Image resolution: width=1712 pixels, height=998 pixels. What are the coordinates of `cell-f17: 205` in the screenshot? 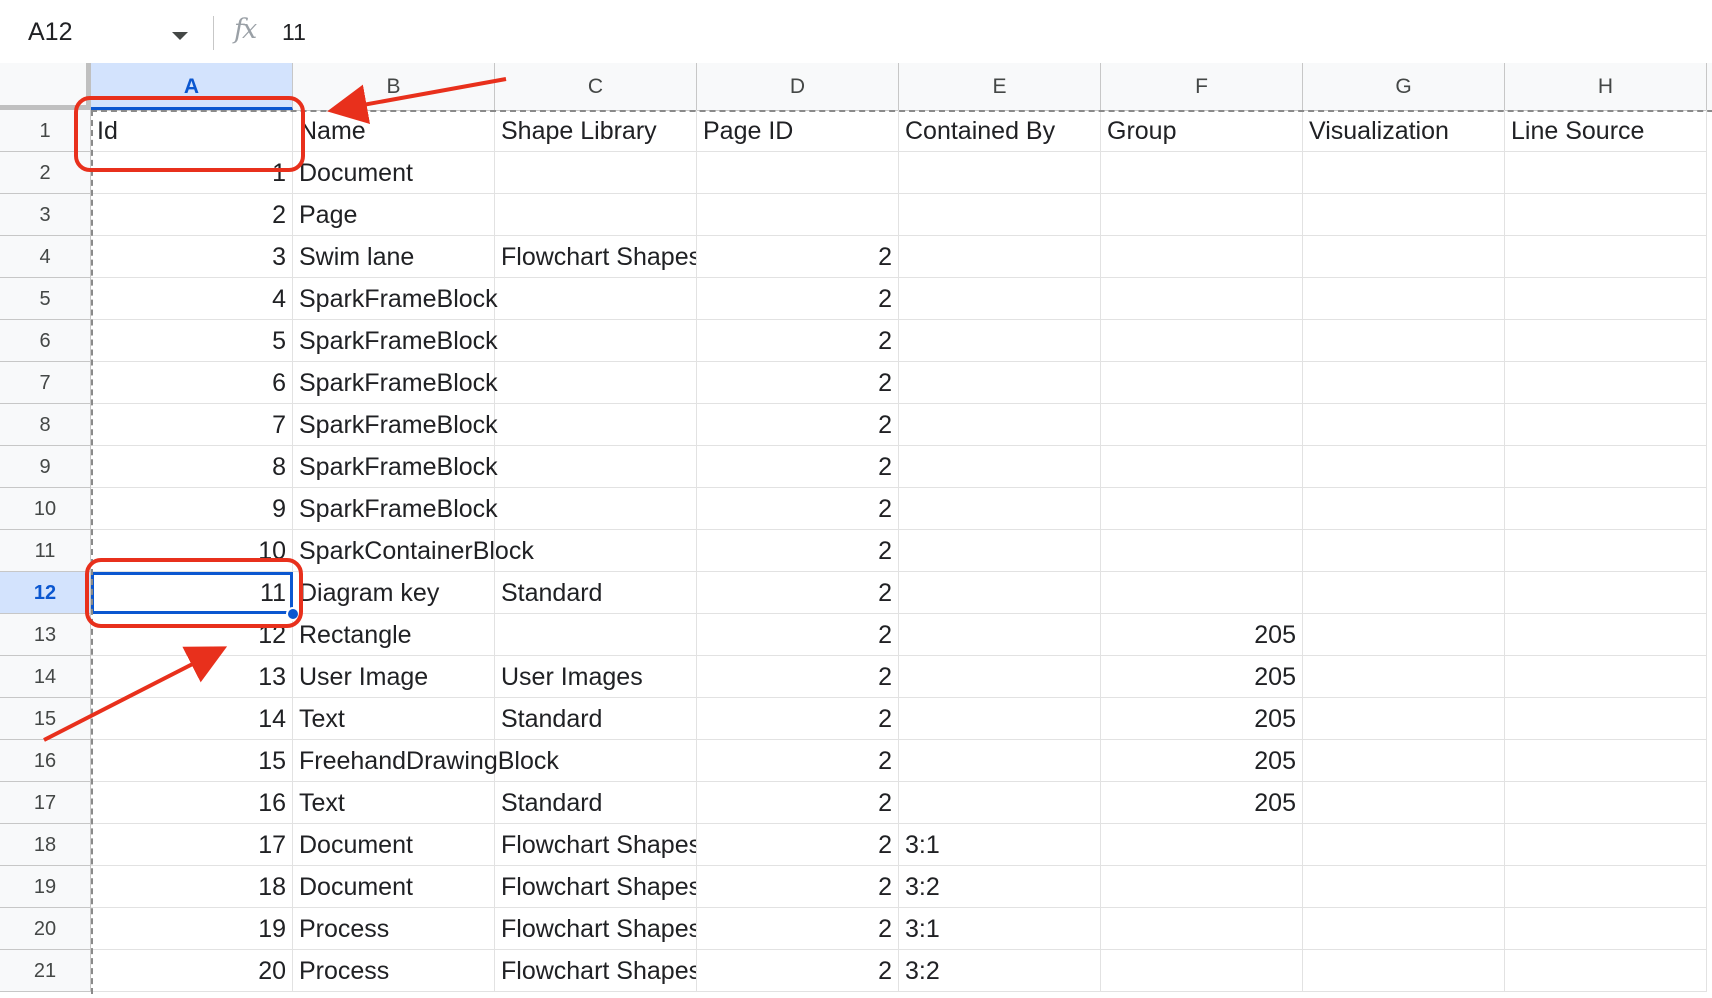 It's located at (1202, 803).